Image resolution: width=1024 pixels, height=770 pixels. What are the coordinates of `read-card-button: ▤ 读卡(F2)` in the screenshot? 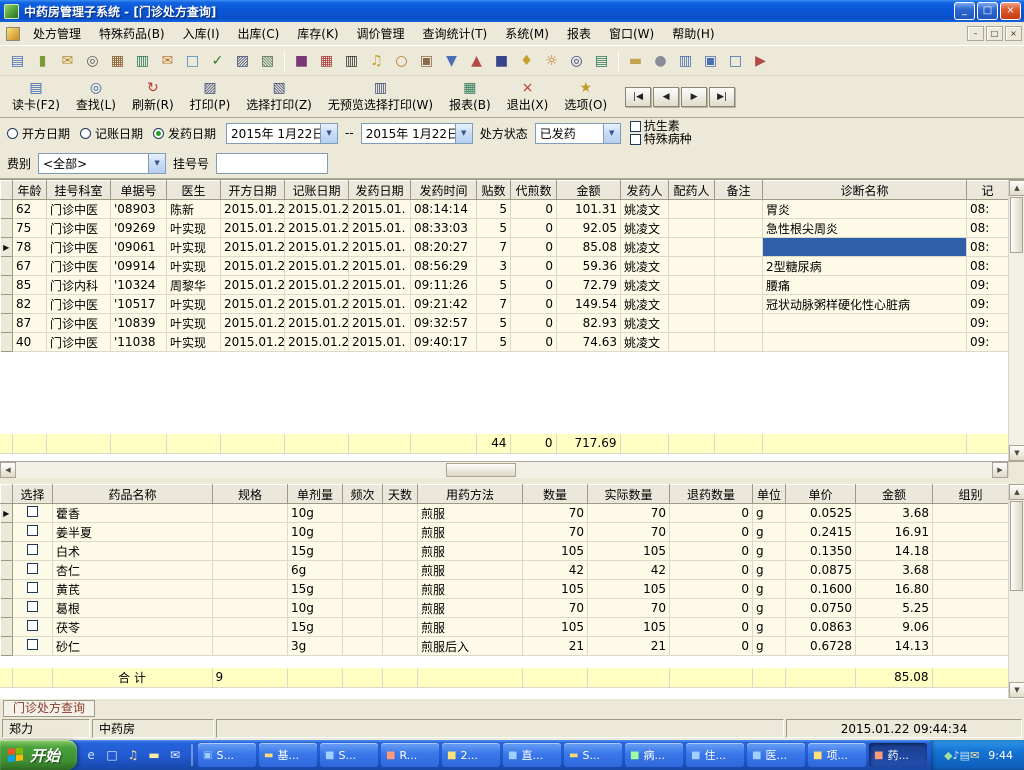 It's located at (36, 97).